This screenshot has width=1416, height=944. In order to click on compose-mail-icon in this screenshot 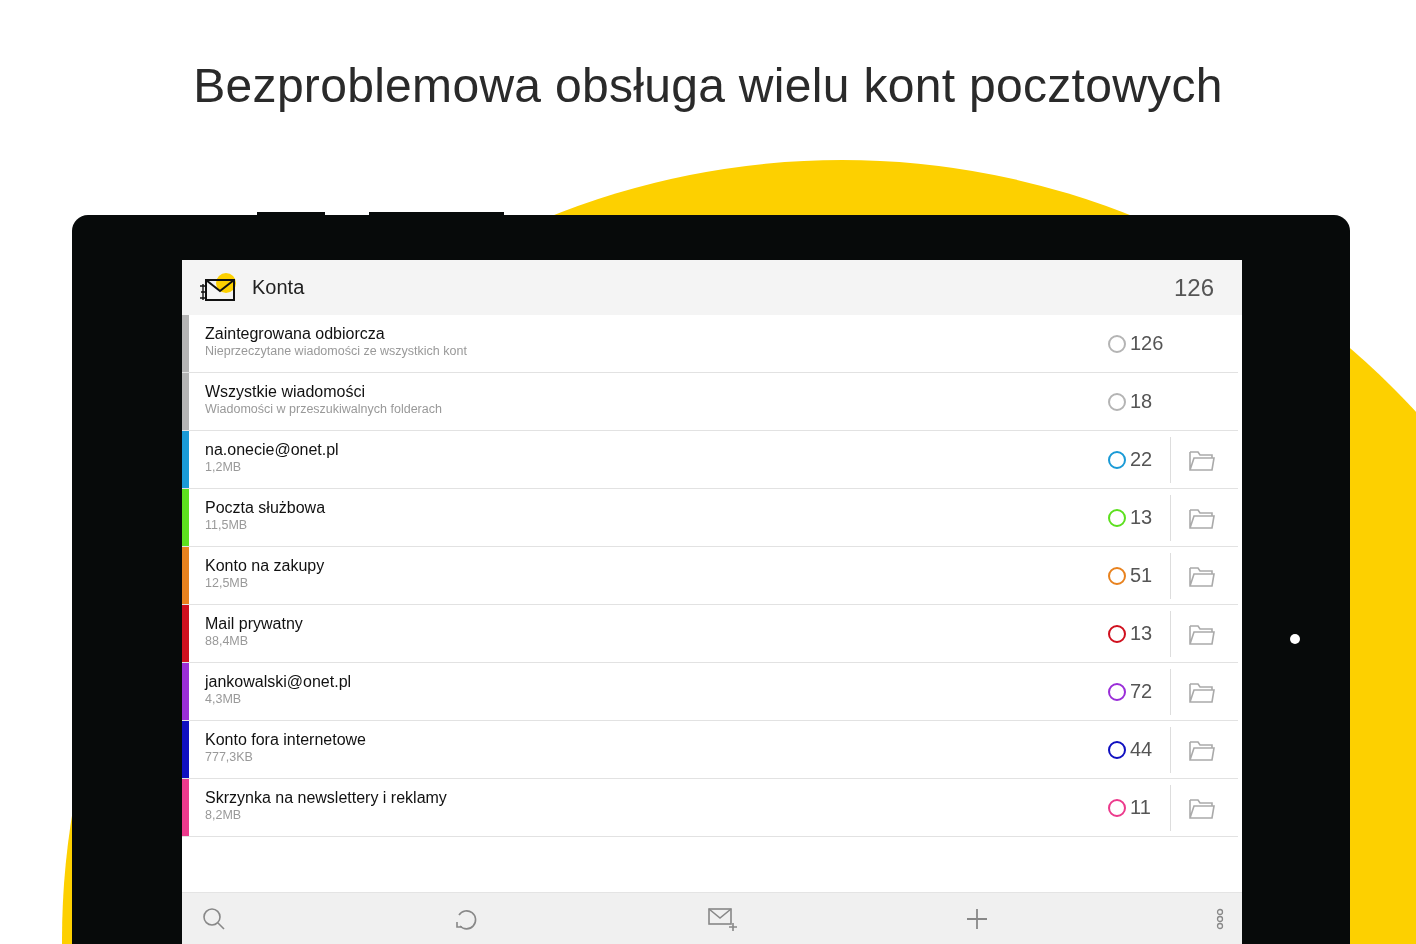, I will do `click(723, 918)`.